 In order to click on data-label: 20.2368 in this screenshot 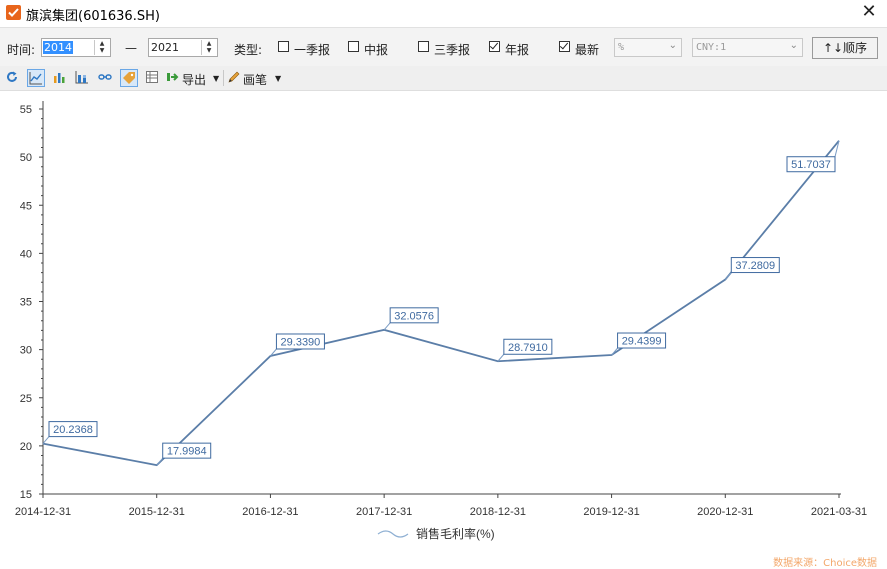, I will do `click(73, 430)`.